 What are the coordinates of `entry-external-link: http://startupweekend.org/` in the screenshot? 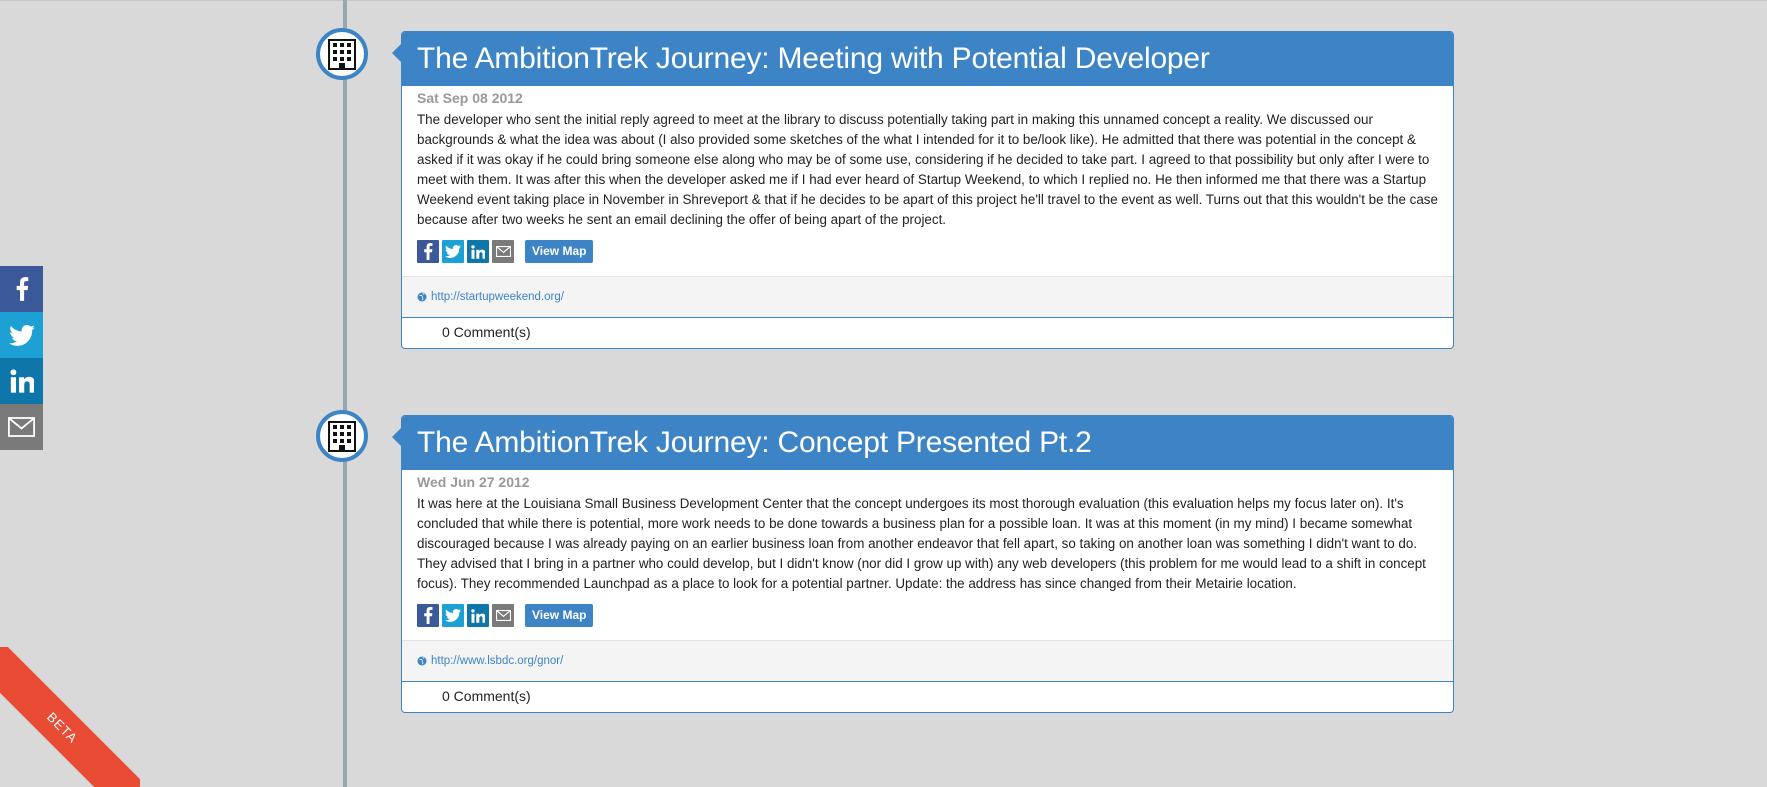 It's located at (497, 297).